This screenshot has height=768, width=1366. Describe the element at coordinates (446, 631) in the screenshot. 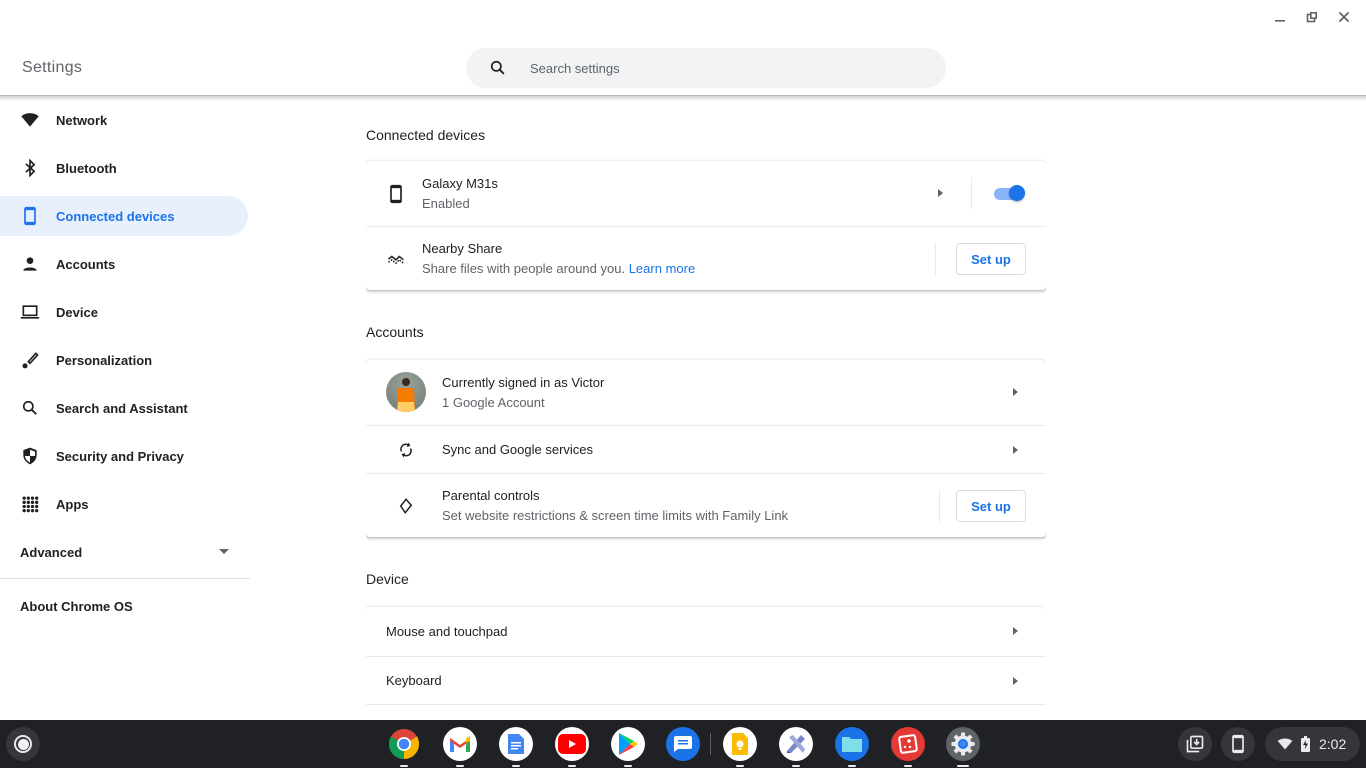

I see `device-row-text: Mouse and touchpad` at that location.